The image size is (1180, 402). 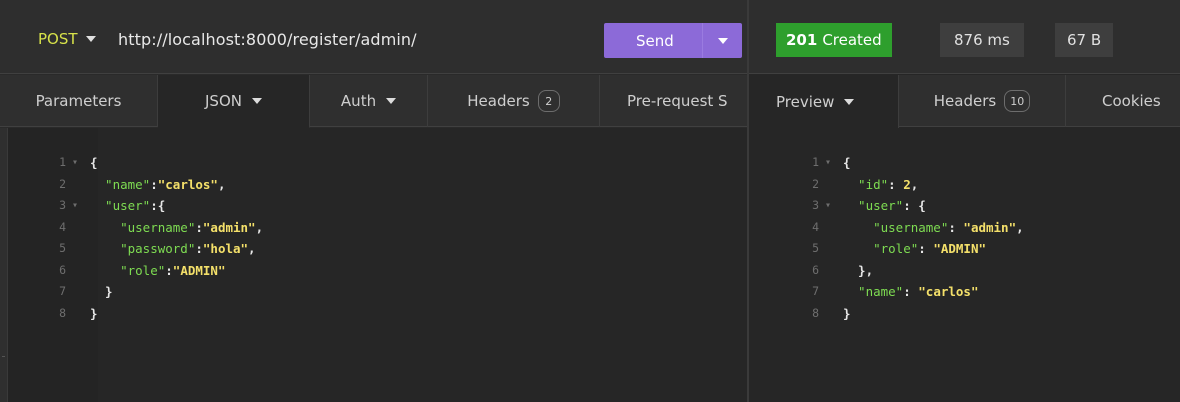 I want to click on method-select: POST, so click(x=67, y=39).